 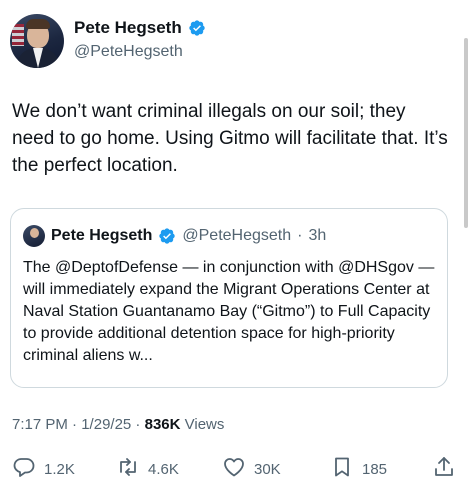 I want to click on quoted-age: 3h, so click(x=317, y=235).